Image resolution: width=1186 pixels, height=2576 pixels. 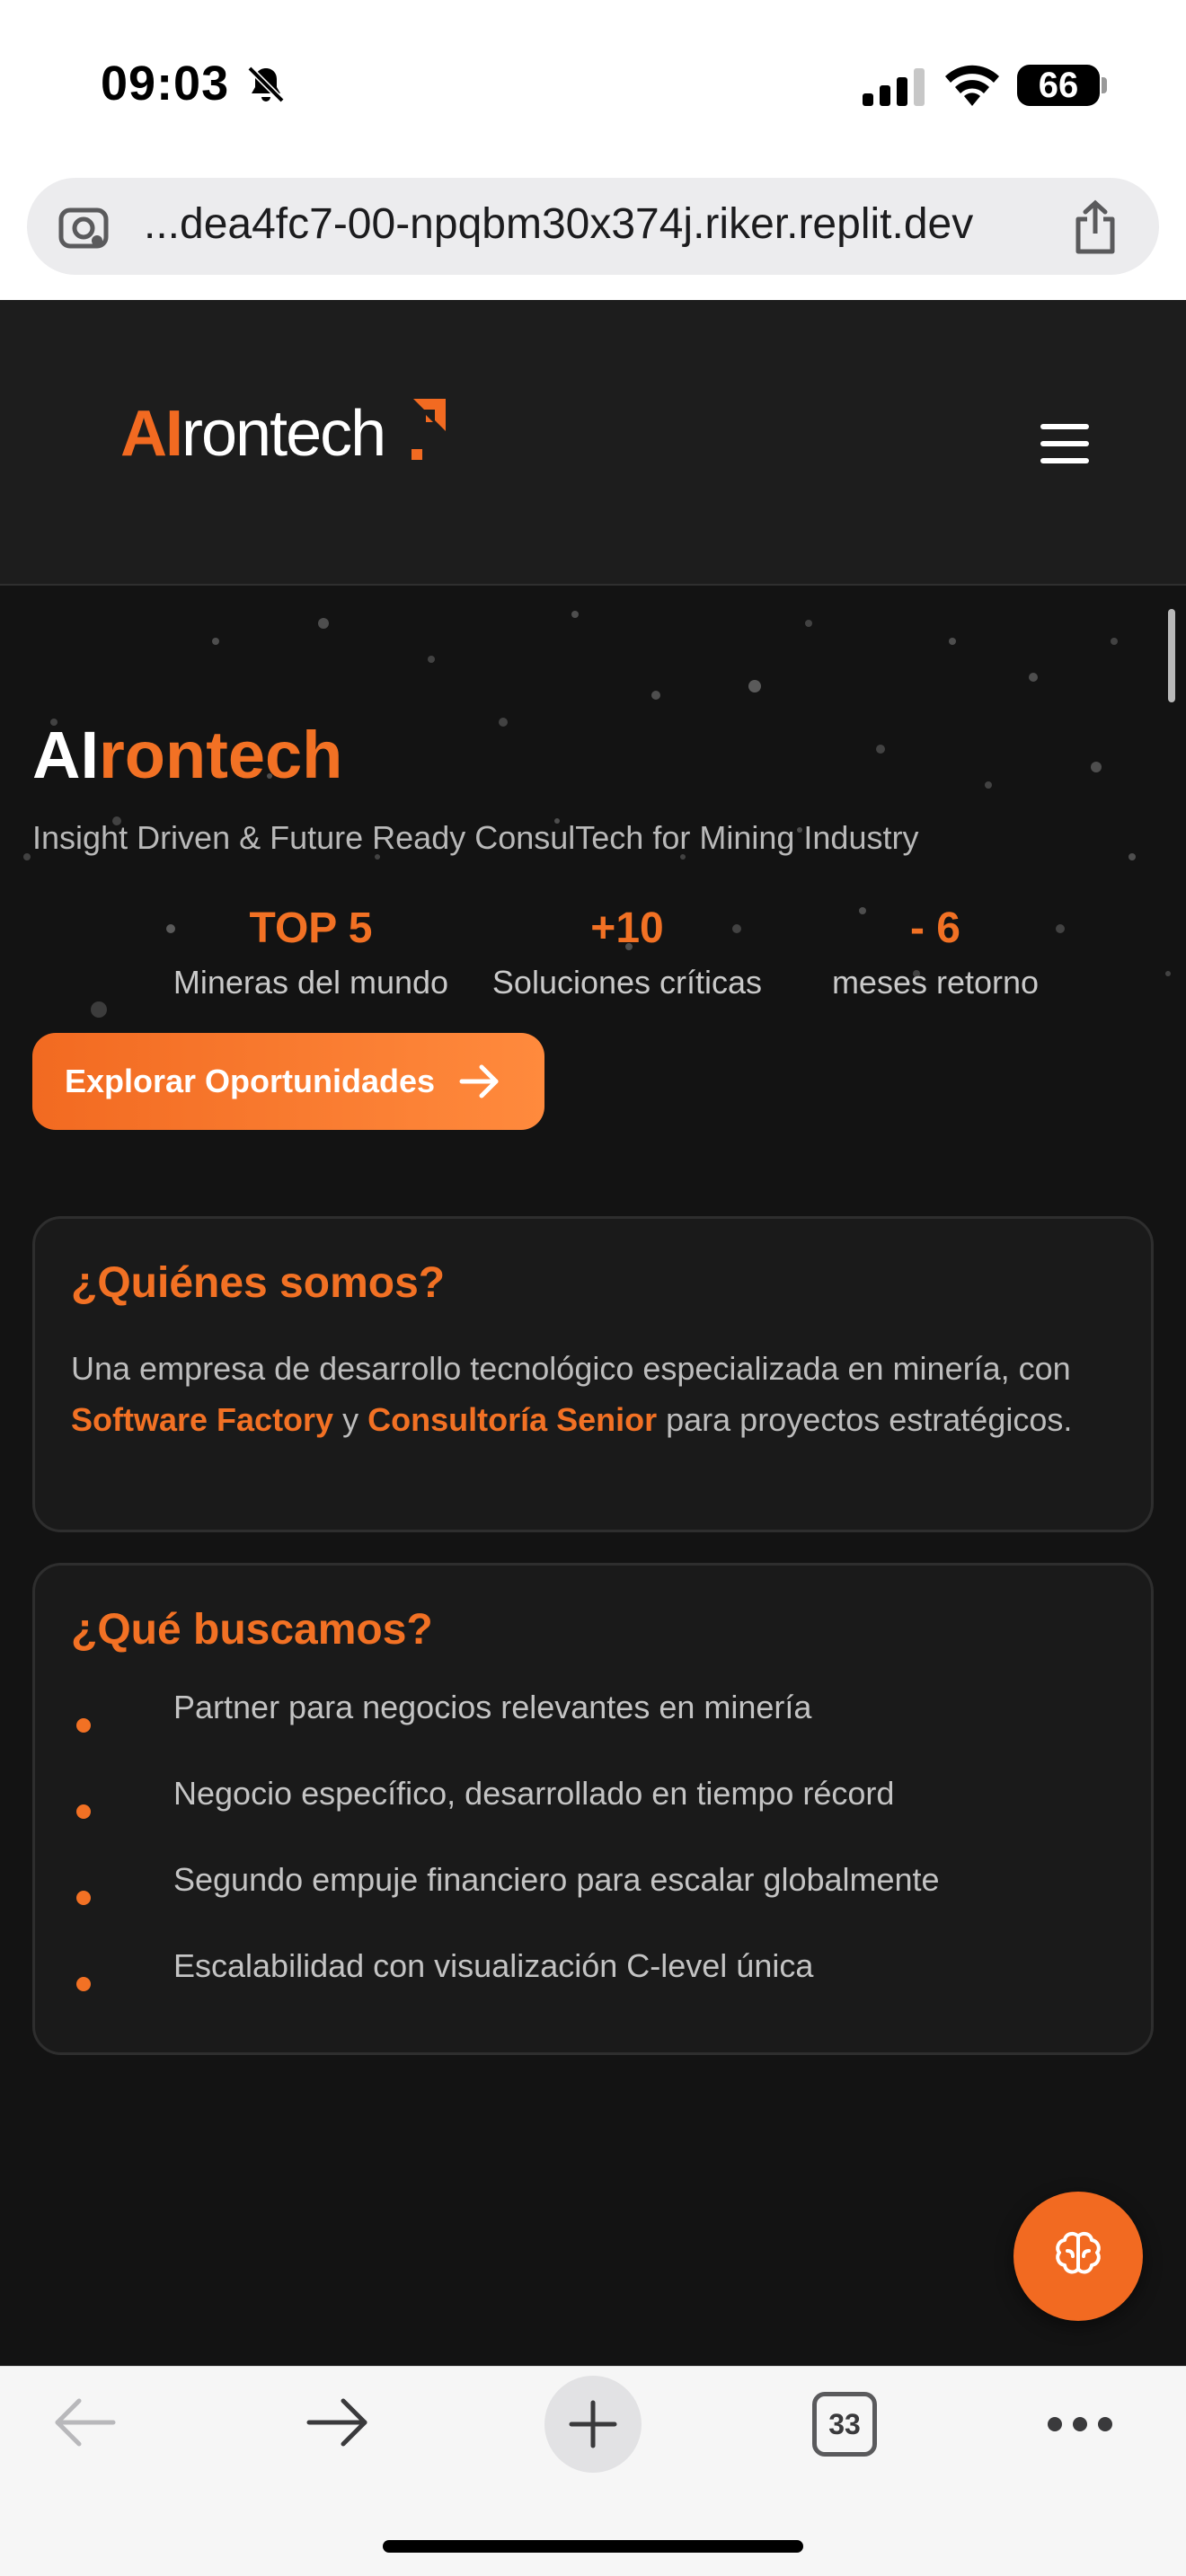 I want to click on about-title: ¿Quiénes somos?, so click(x=258, y=1283).